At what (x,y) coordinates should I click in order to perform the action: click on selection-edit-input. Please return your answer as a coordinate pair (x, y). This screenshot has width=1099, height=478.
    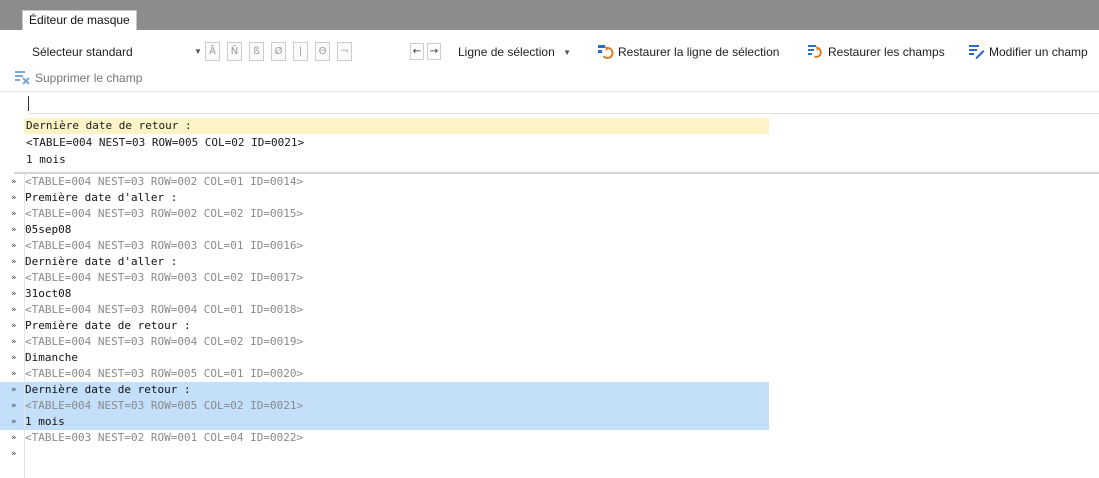
    Looking at the image, I should click on (563, 103).